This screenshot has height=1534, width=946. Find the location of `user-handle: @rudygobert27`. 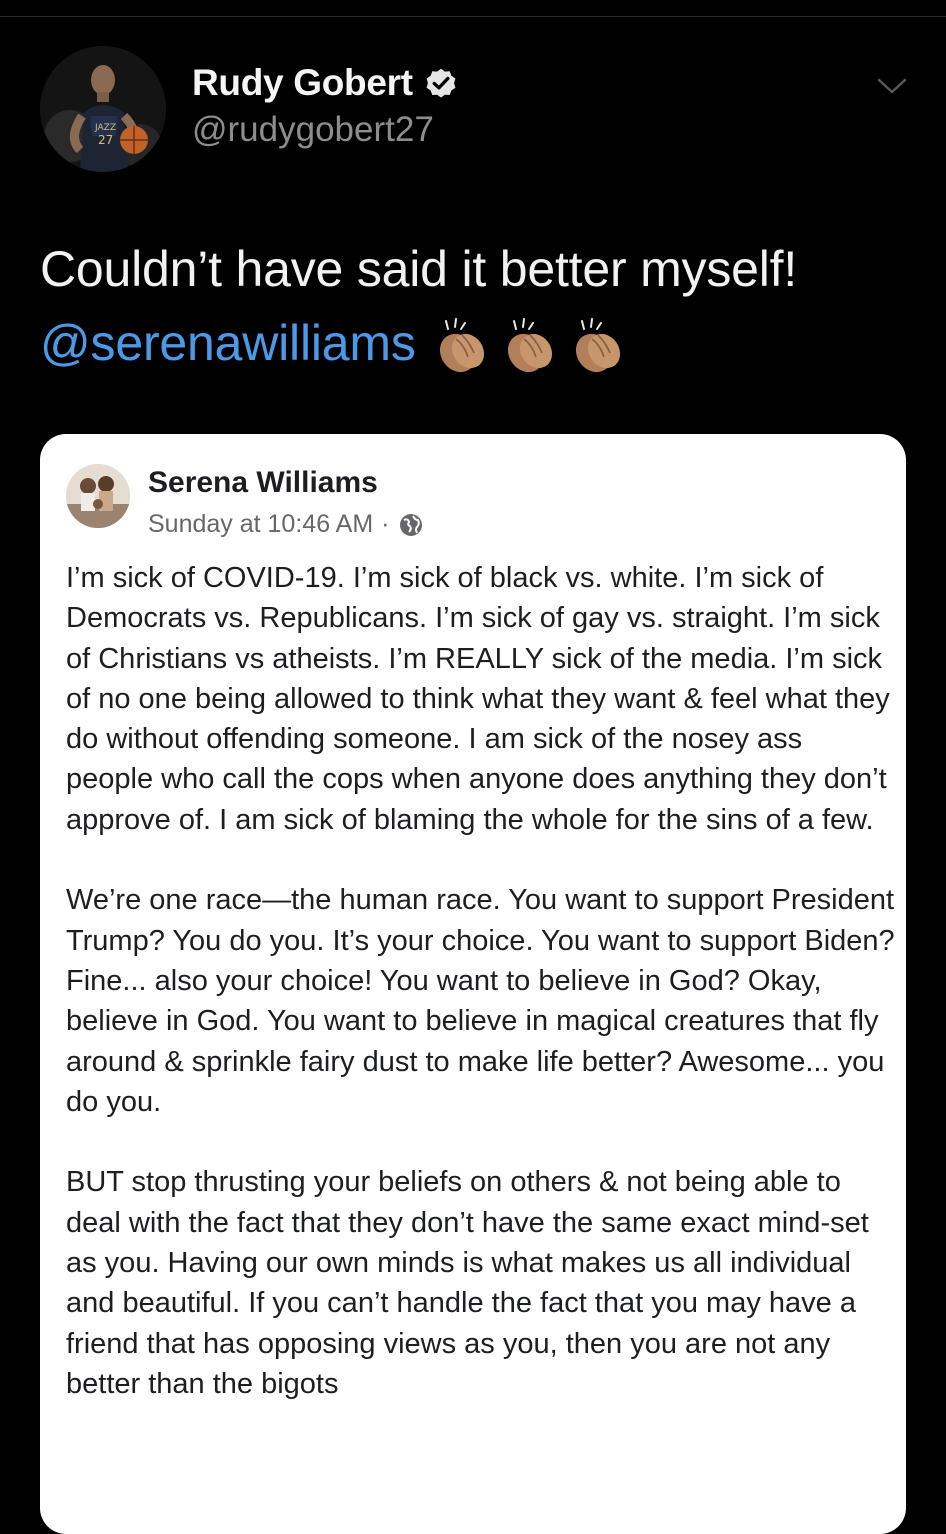

user-handle: @rudygobert27 is located at coordinates (313, 130).